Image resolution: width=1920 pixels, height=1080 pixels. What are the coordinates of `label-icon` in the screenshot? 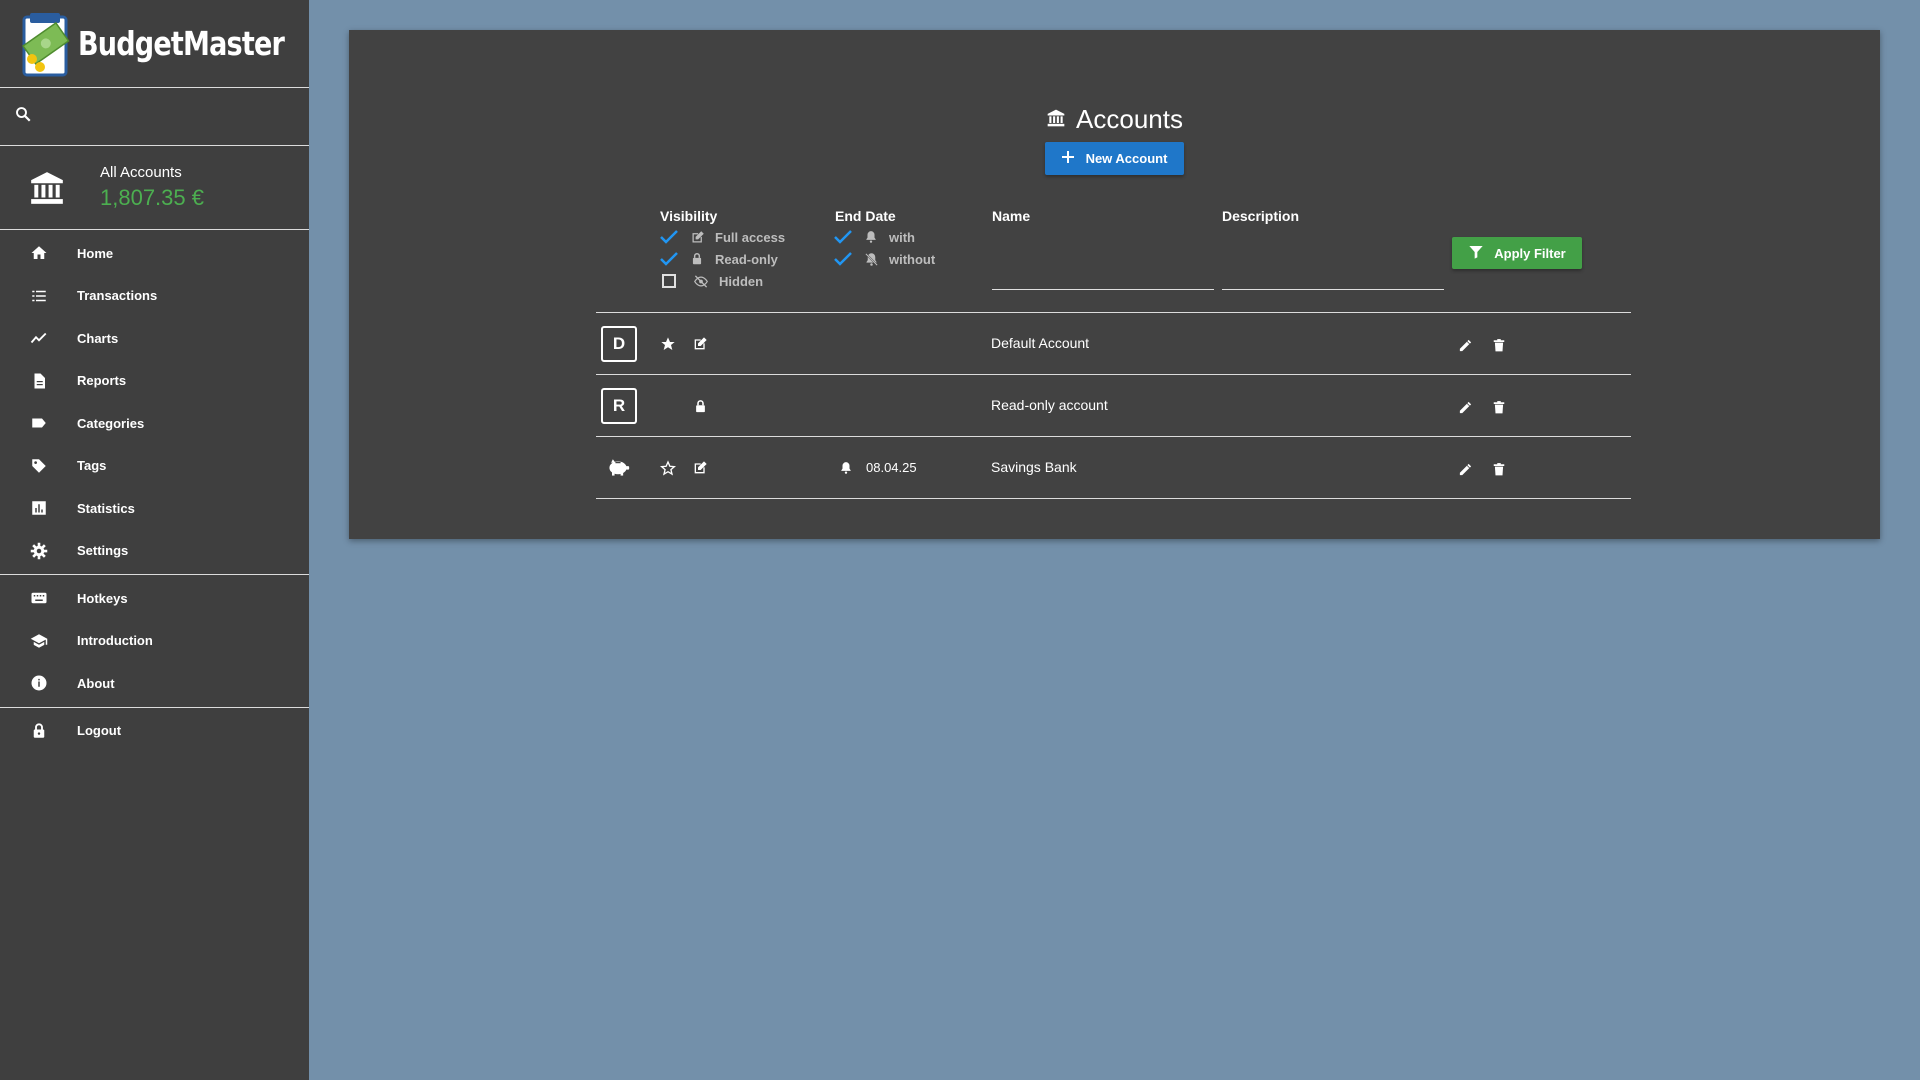 It's located at (39, 423).